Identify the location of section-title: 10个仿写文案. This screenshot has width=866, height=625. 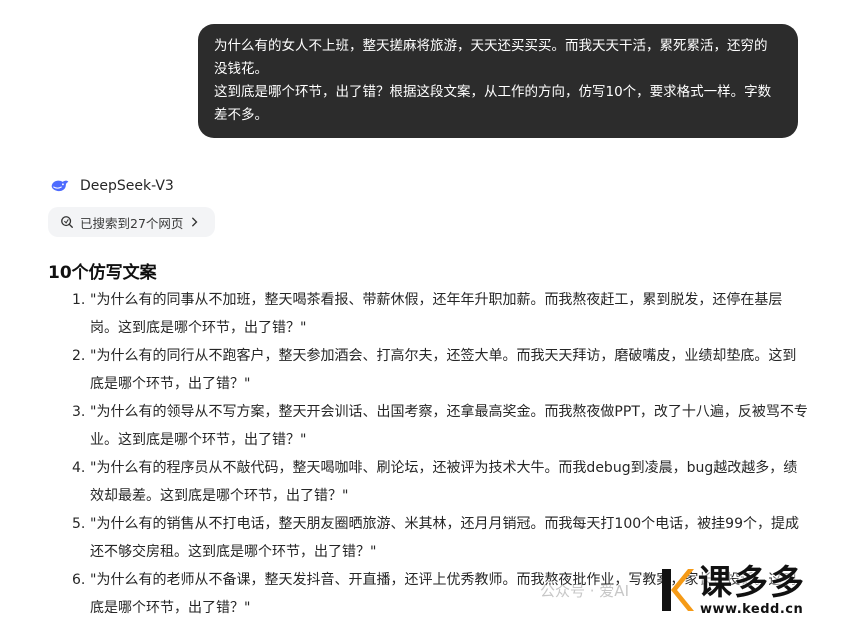
(102, 273).